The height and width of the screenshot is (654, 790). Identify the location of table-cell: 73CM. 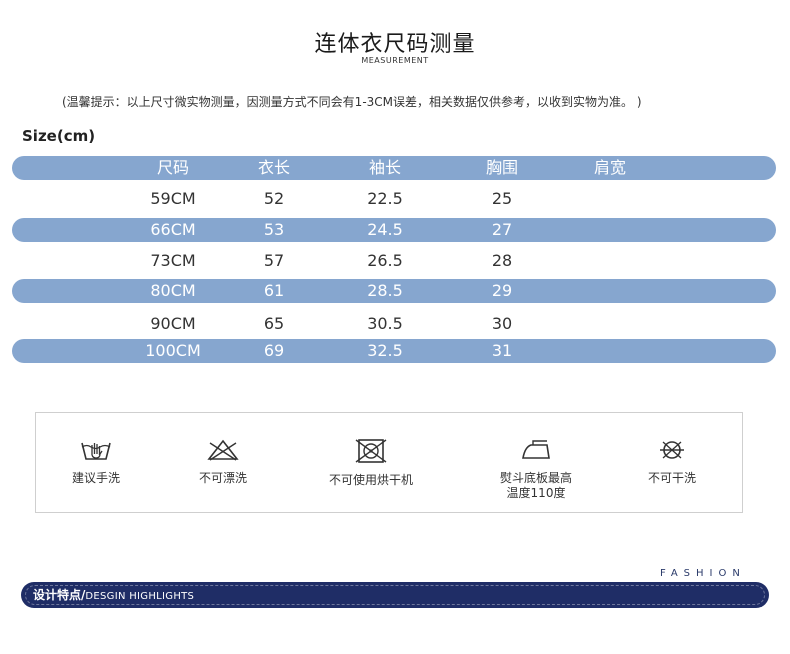
(173, 260).